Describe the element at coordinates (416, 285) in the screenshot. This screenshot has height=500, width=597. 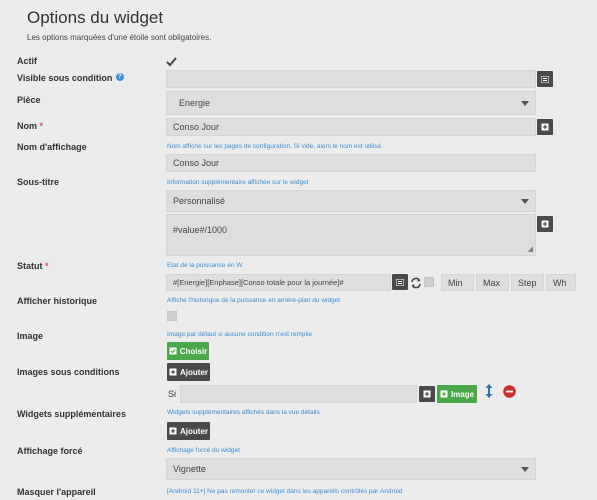
I see `refresh-icon` at that location.